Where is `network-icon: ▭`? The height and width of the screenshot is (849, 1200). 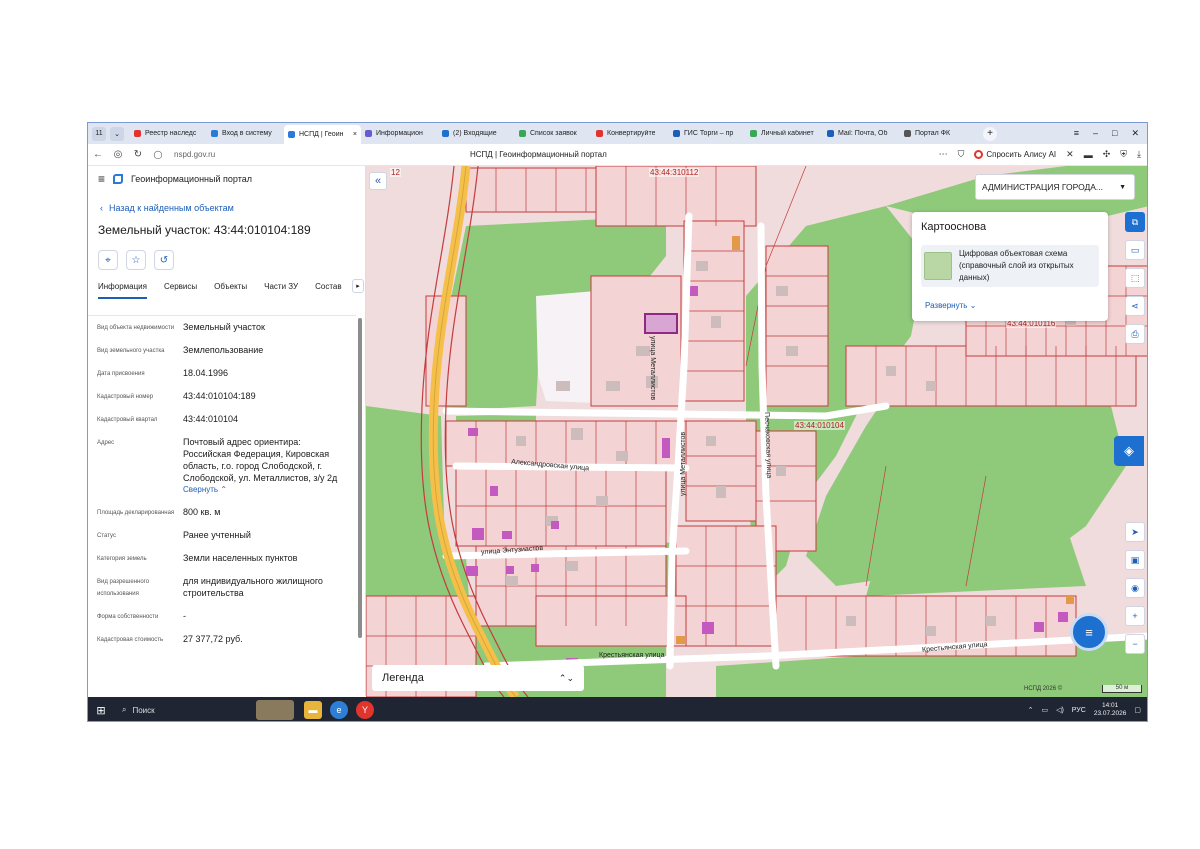 network-icon: ▭ is located at coordinates (1044, 710).